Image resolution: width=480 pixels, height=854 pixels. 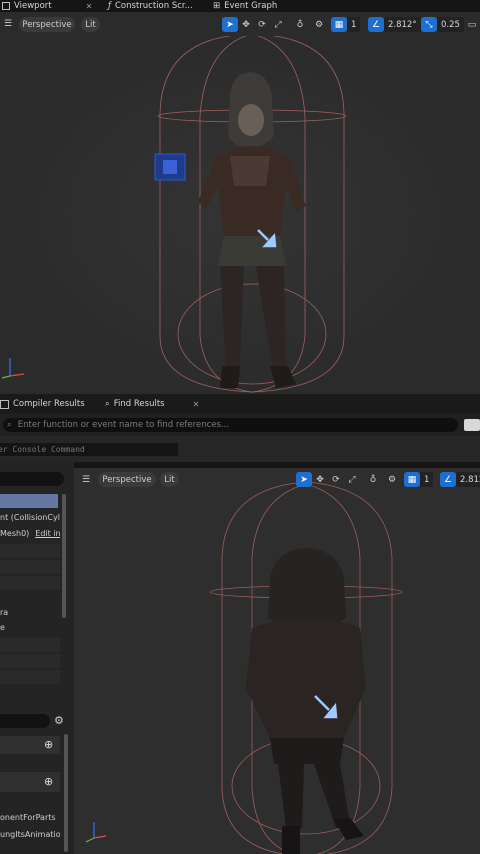 I want to click on components-search-input, so click(x=32, y=479).